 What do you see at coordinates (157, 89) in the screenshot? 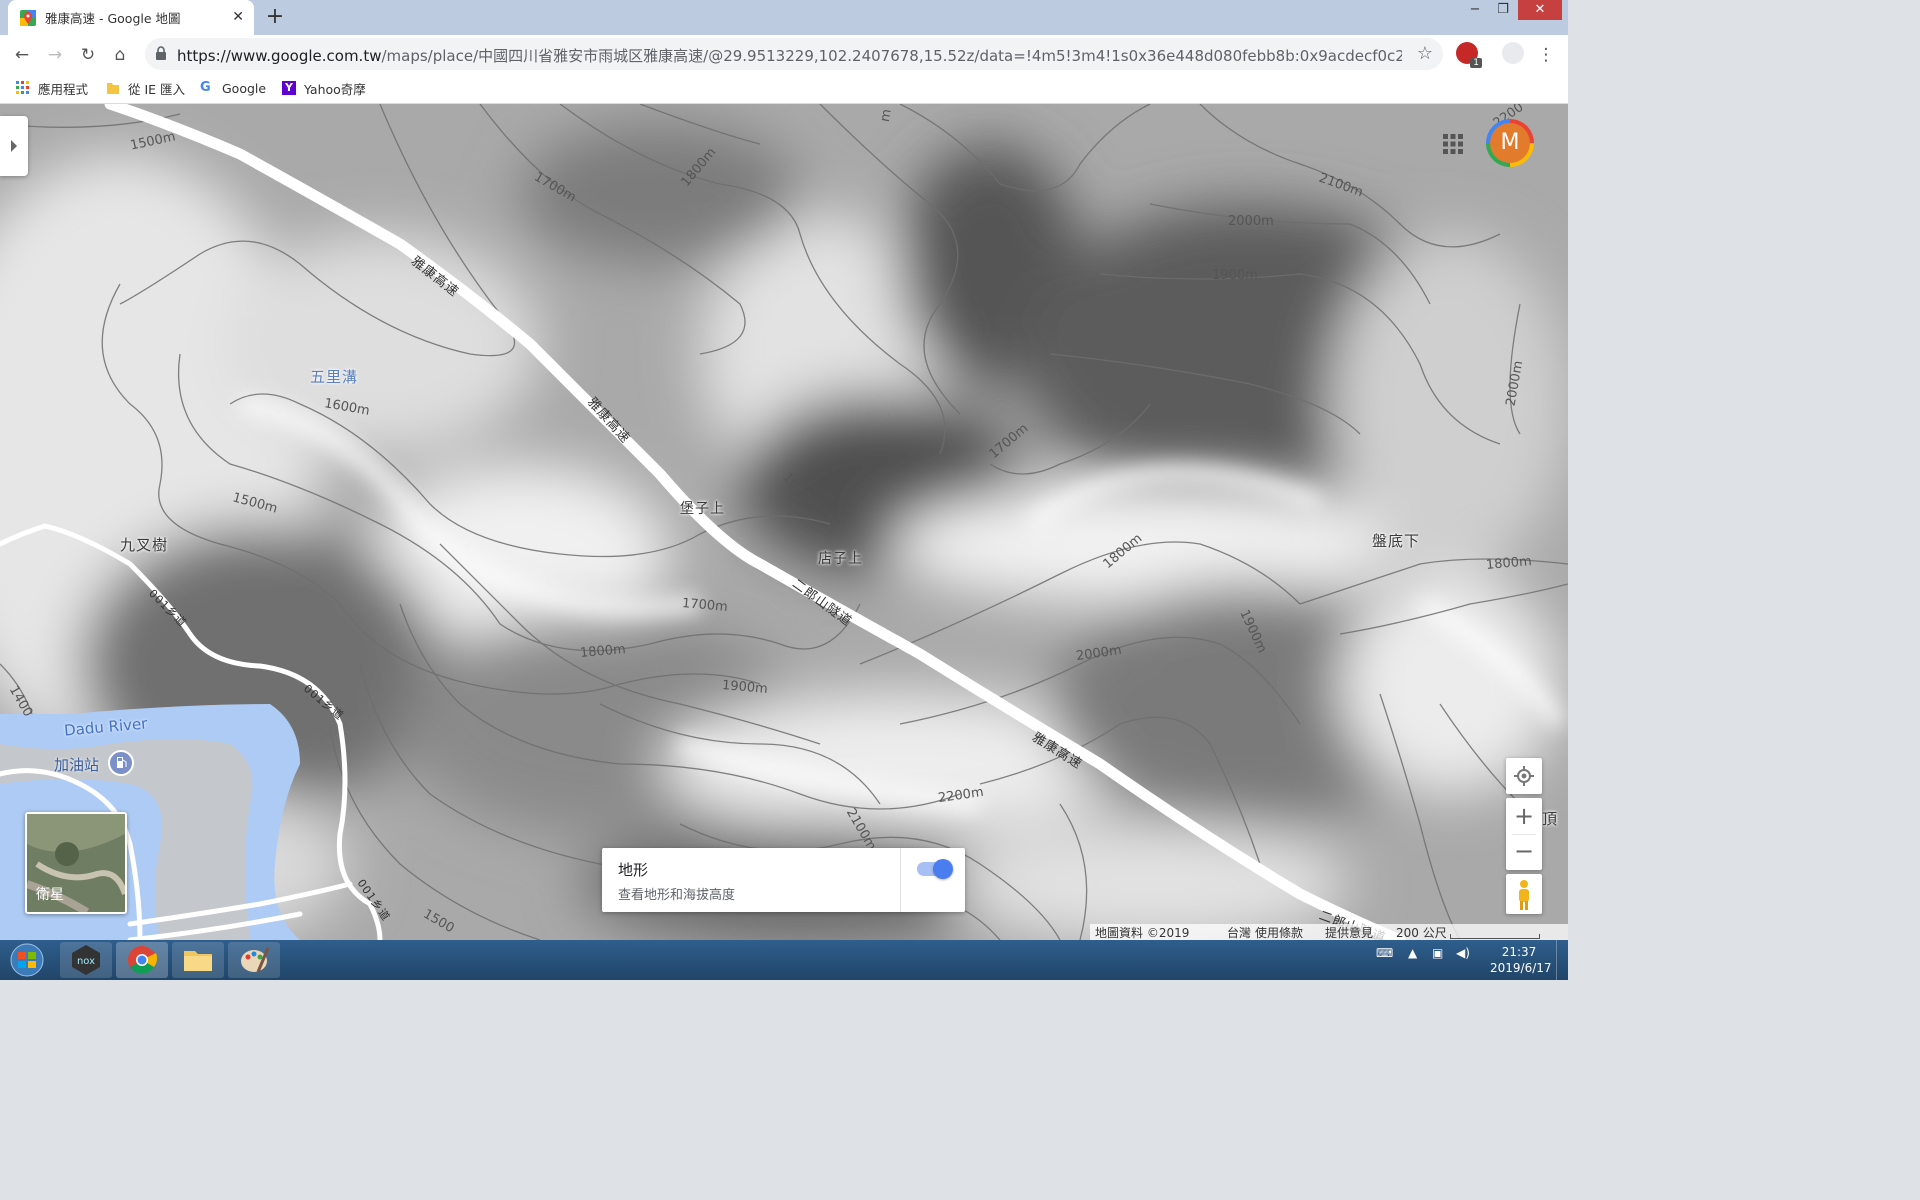
I see `bookmark-label: 從 IE 匯入` at bounding box center [157, 89].